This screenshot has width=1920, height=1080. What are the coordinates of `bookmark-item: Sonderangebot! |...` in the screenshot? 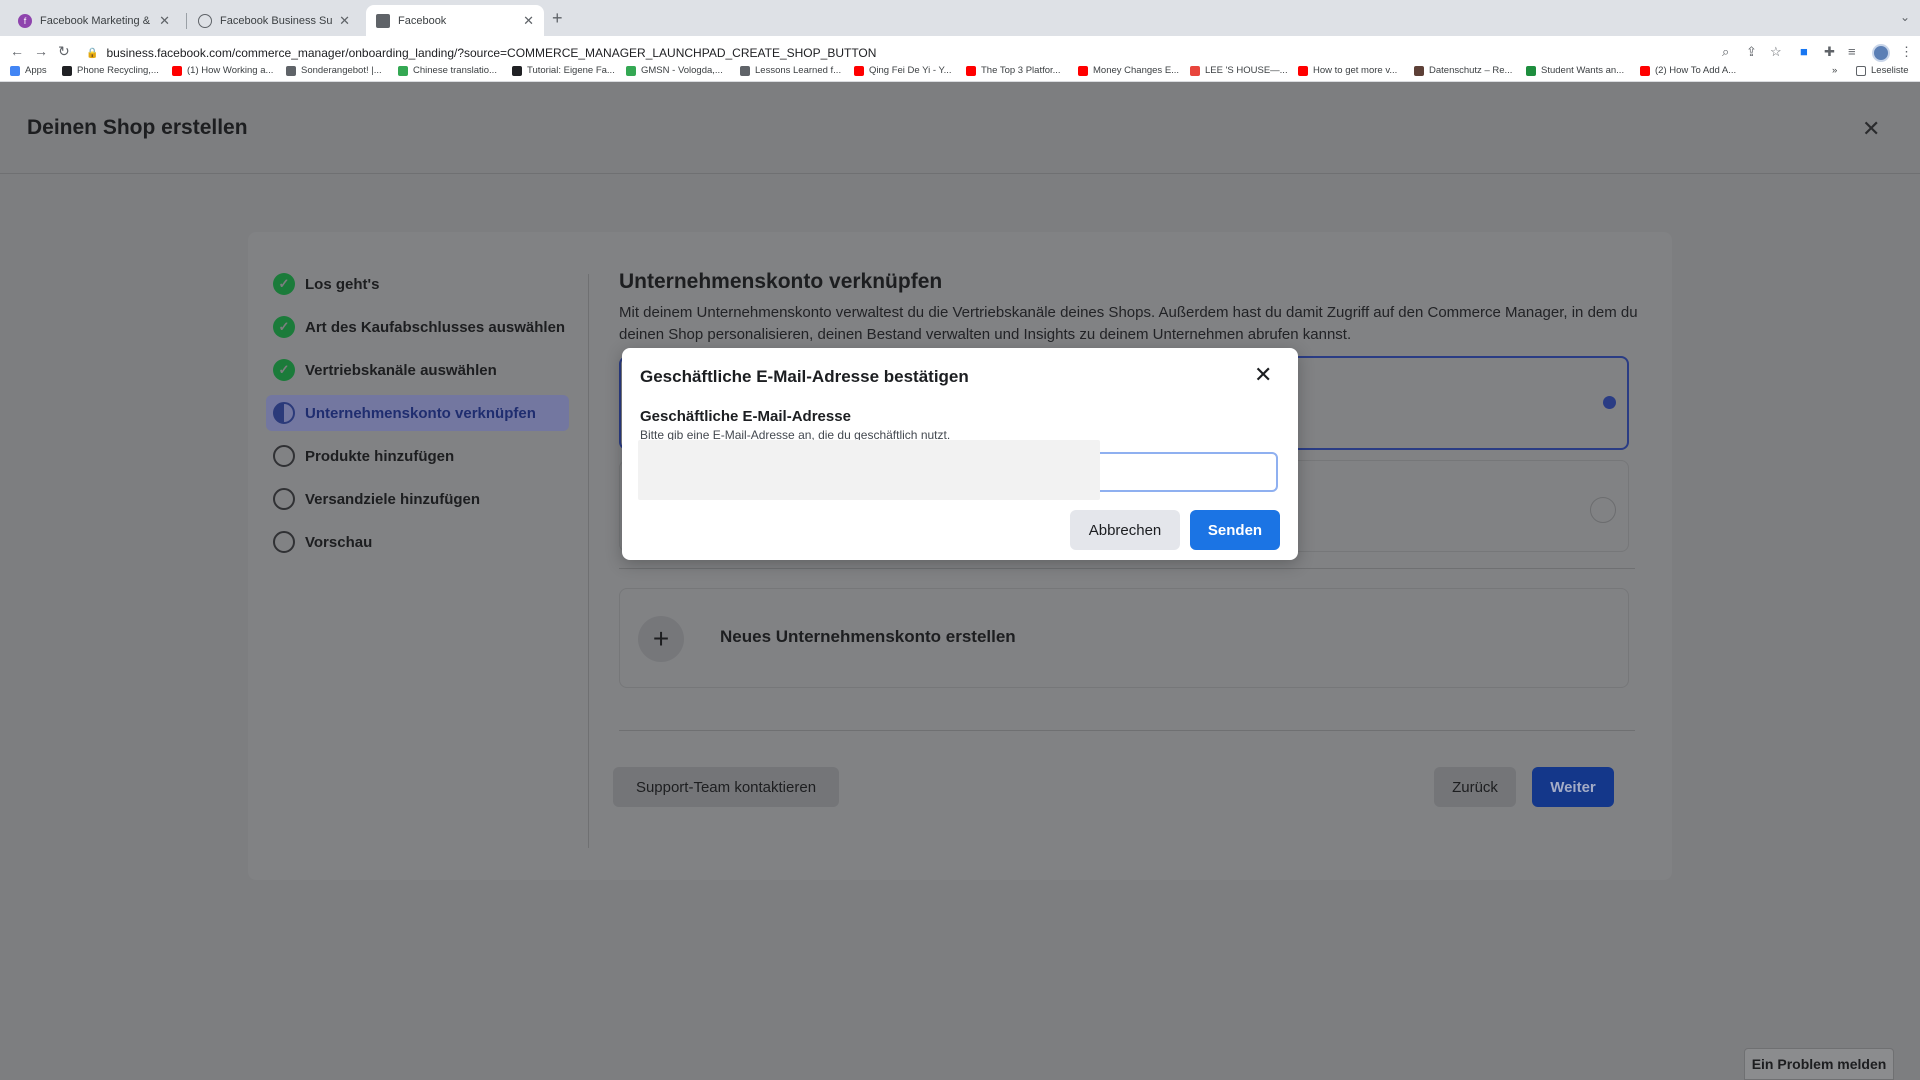 It's located at (334, 70).